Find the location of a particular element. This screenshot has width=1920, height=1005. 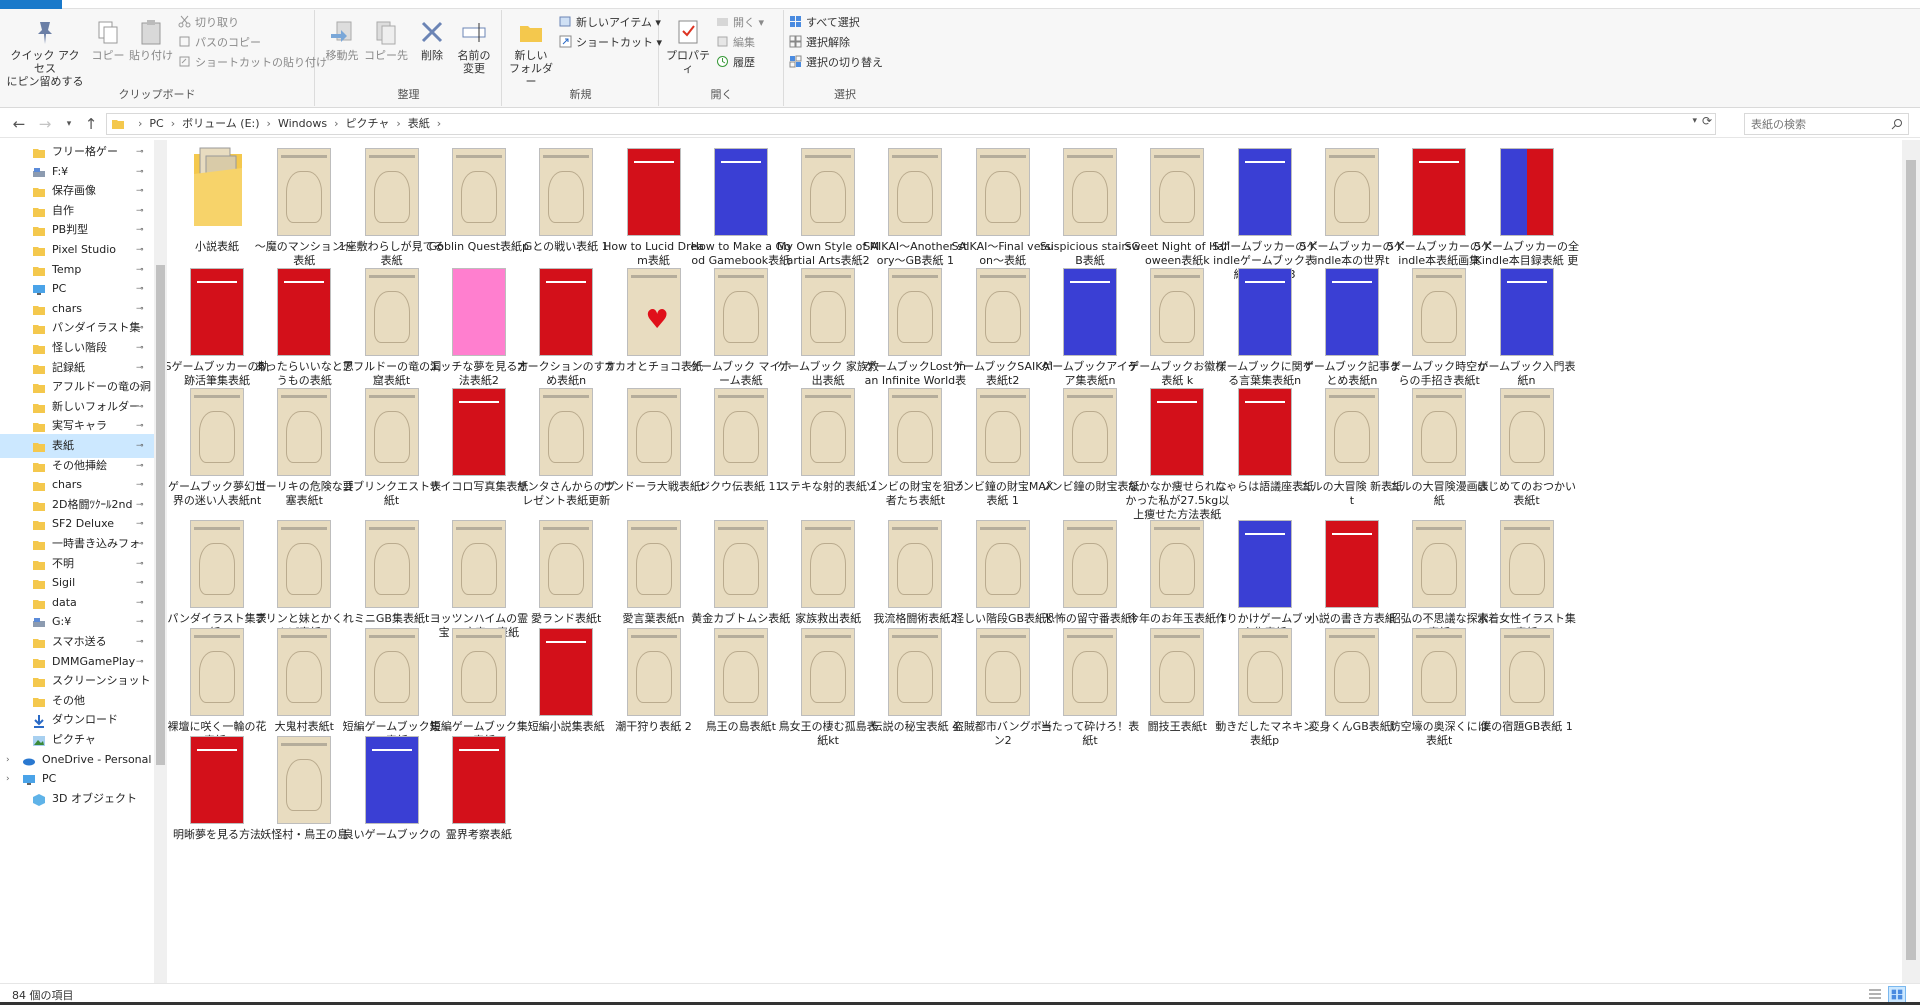

paste-button: 貼り付け is located at coordinates (151, 40).